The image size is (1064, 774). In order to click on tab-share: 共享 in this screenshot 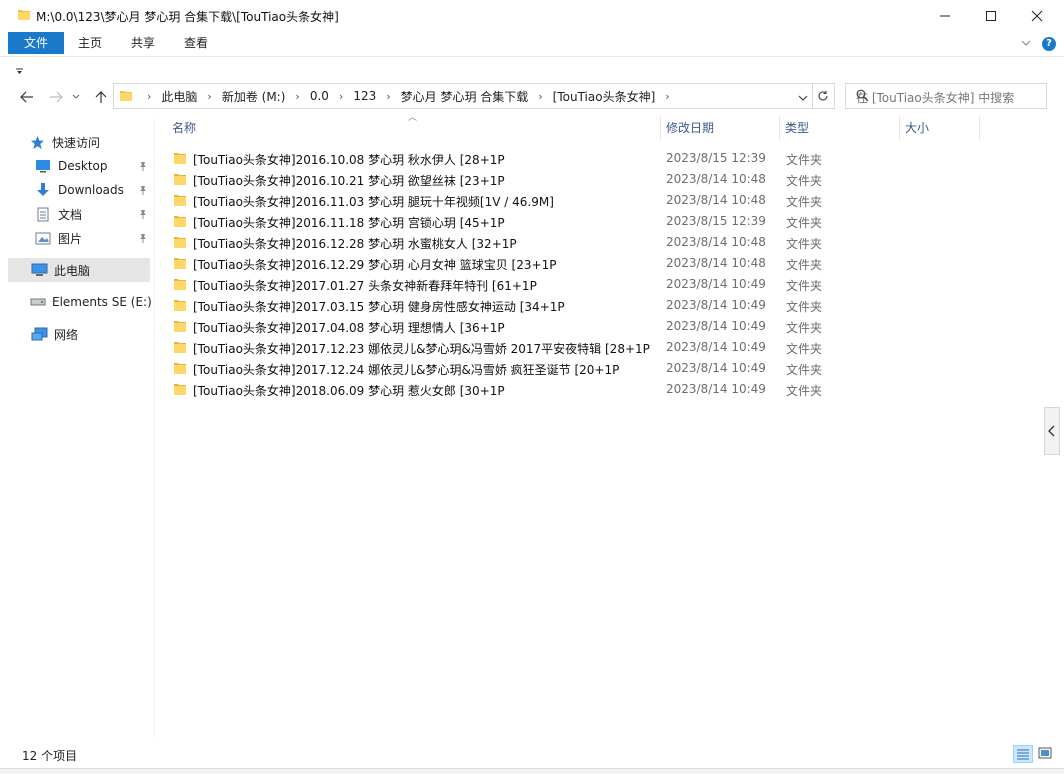, I will do `click(143, 43)`.